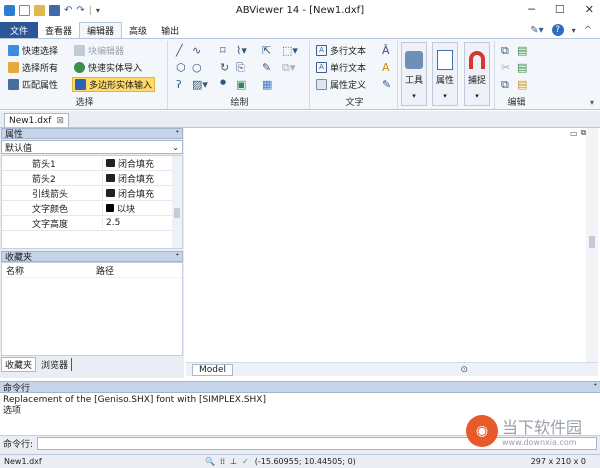 The width and height of the screenshot is (600, 468). What do you see at coordinates (197, 67) in the screenshot?
I see `circle-icon: ○` at bounding box center [197, 67].